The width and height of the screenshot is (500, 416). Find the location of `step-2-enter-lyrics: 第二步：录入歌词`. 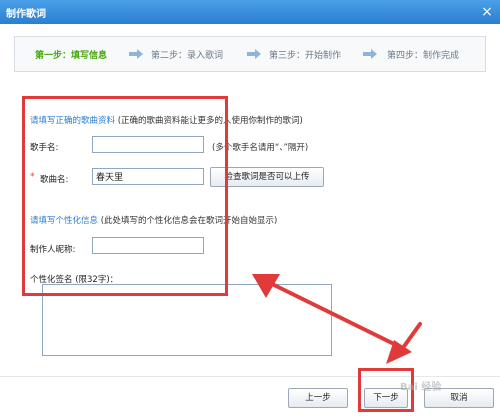

step-2-enter-lyrics: 第二步：录入歌词 is located at coordinates (187, 56).